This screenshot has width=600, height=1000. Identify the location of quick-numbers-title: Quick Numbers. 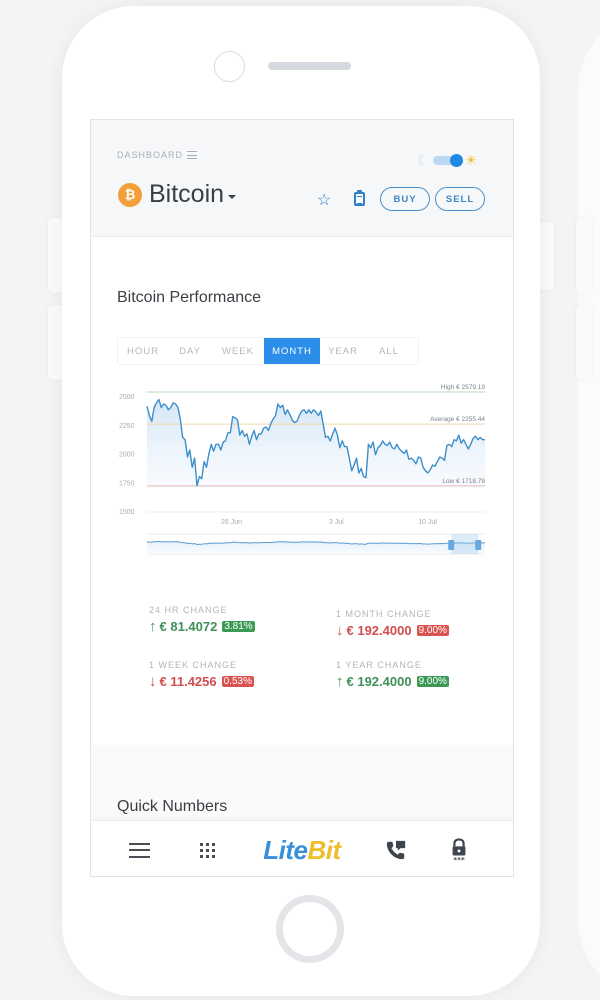
(172, 806).